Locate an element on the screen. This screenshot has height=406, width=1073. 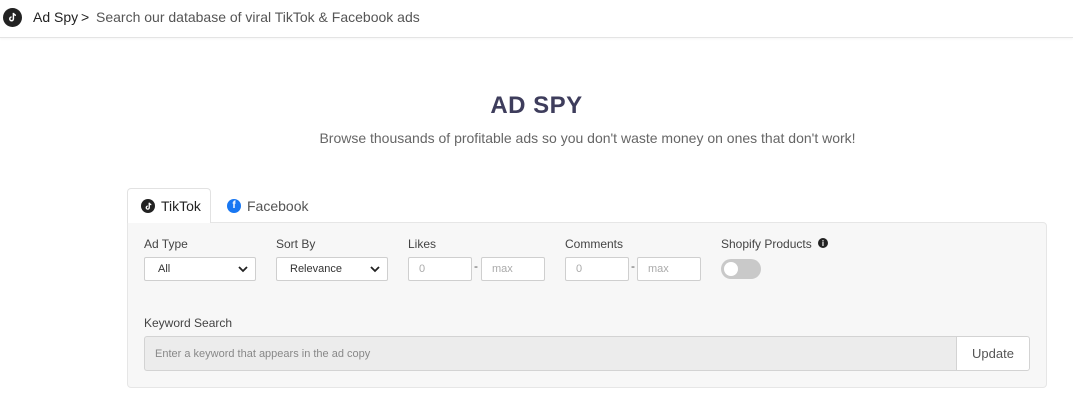
tab-facebook-label: Facebook is located at coordinates (278, 205).